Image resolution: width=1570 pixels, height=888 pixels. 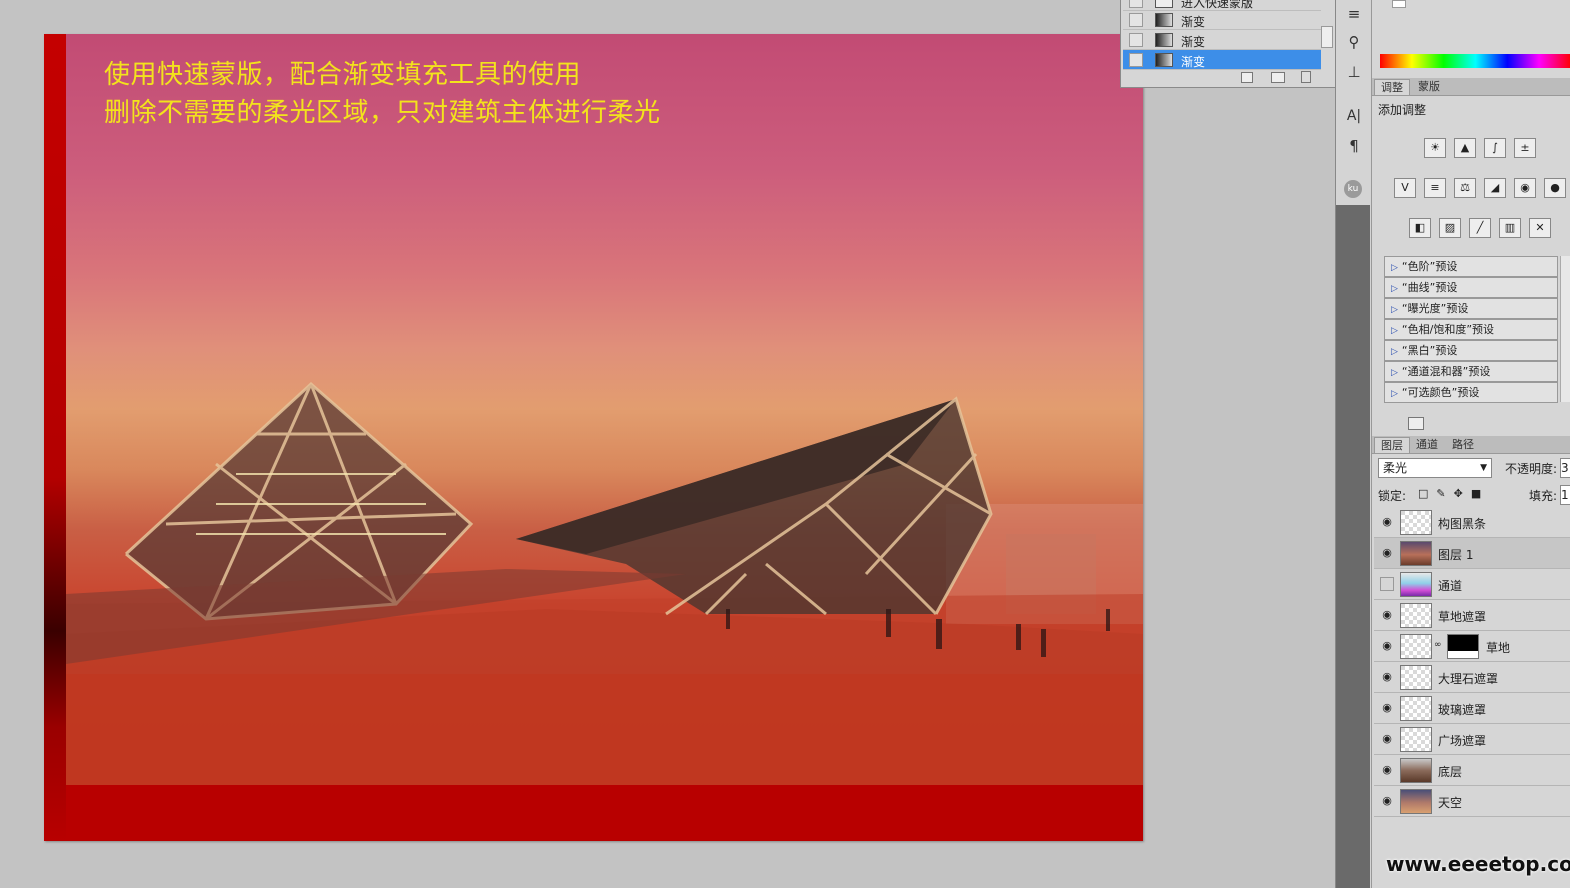 What do you see at coordinates (1193, 42) in the screenshot?
I see `history-item-label: 渐变` at bounding box center [1193, 42].